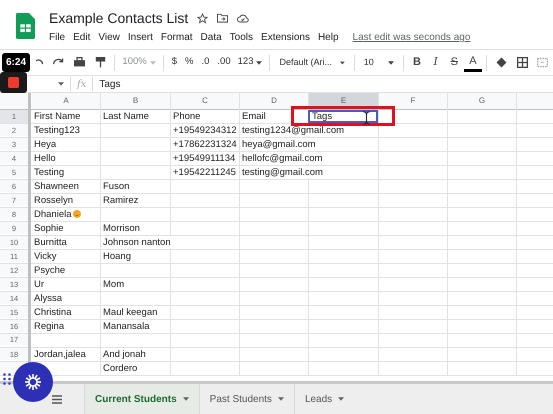  What do you see at coordinates (202, 18) in the screenshot?
I see `star-icon` at bounding box center [202, 18].